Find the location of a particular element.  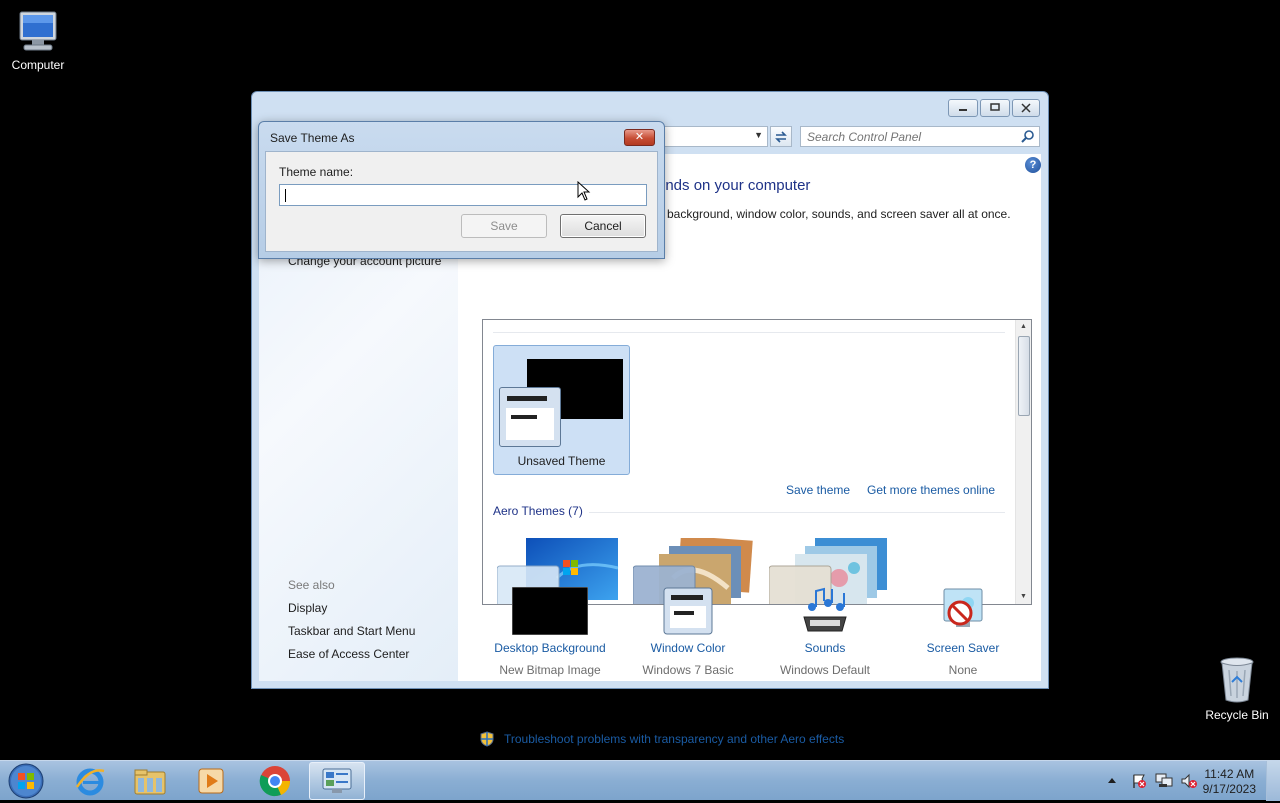

recycle-bin-icon is located at coordinates (1237, 680).